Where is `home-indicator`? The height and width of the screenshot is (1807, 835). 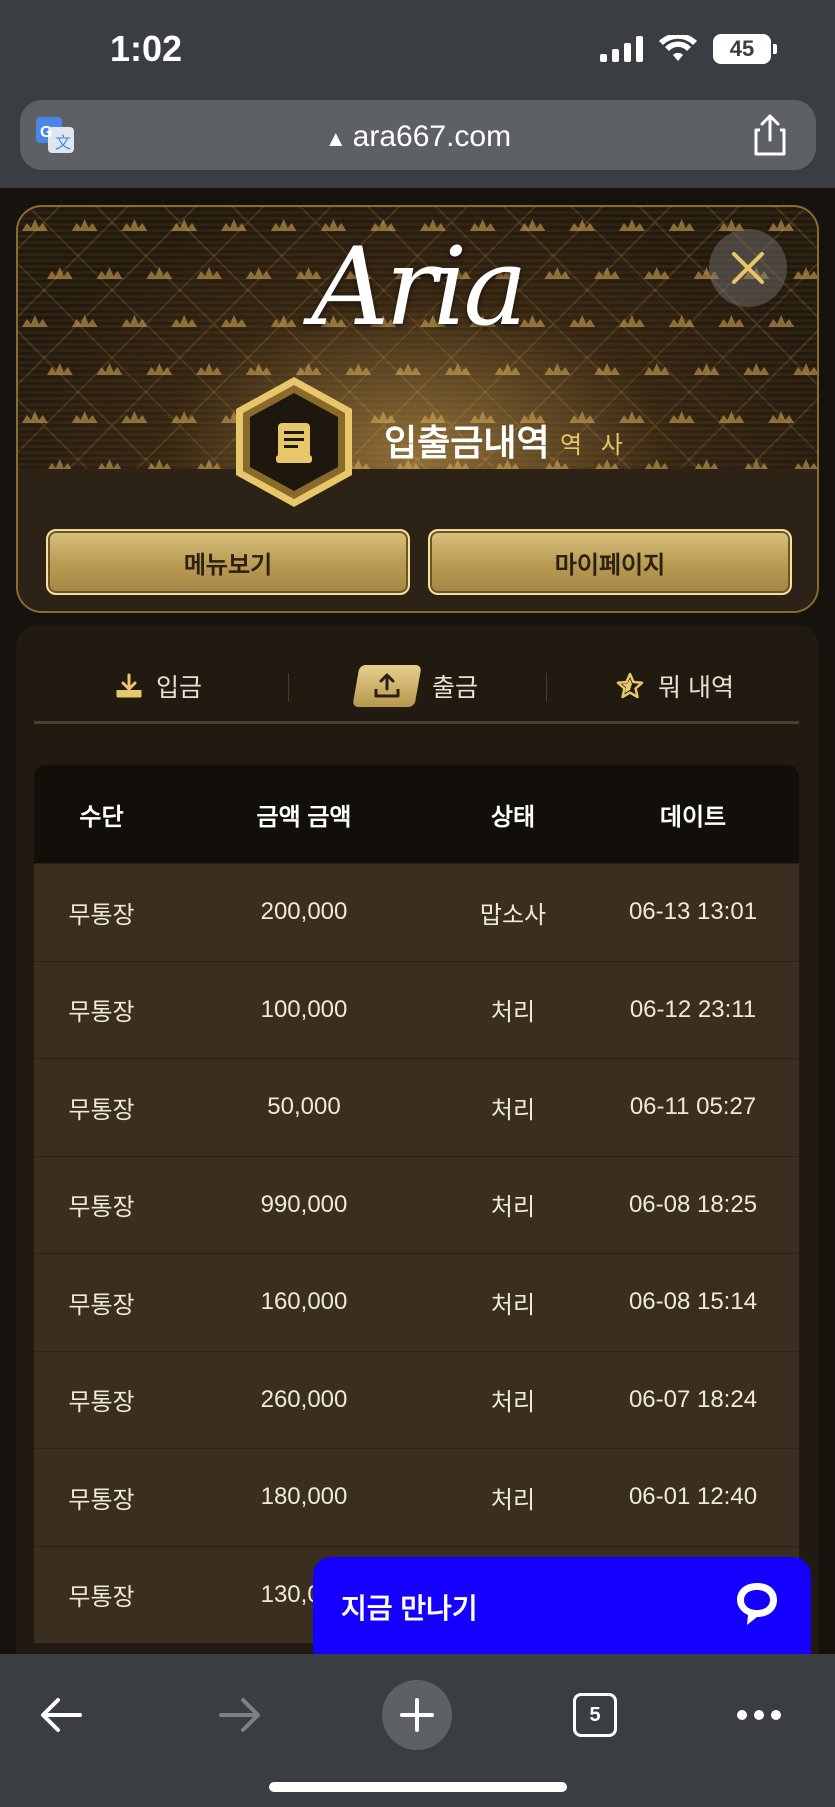 home-indicator is located at coordinates (418, 1787).